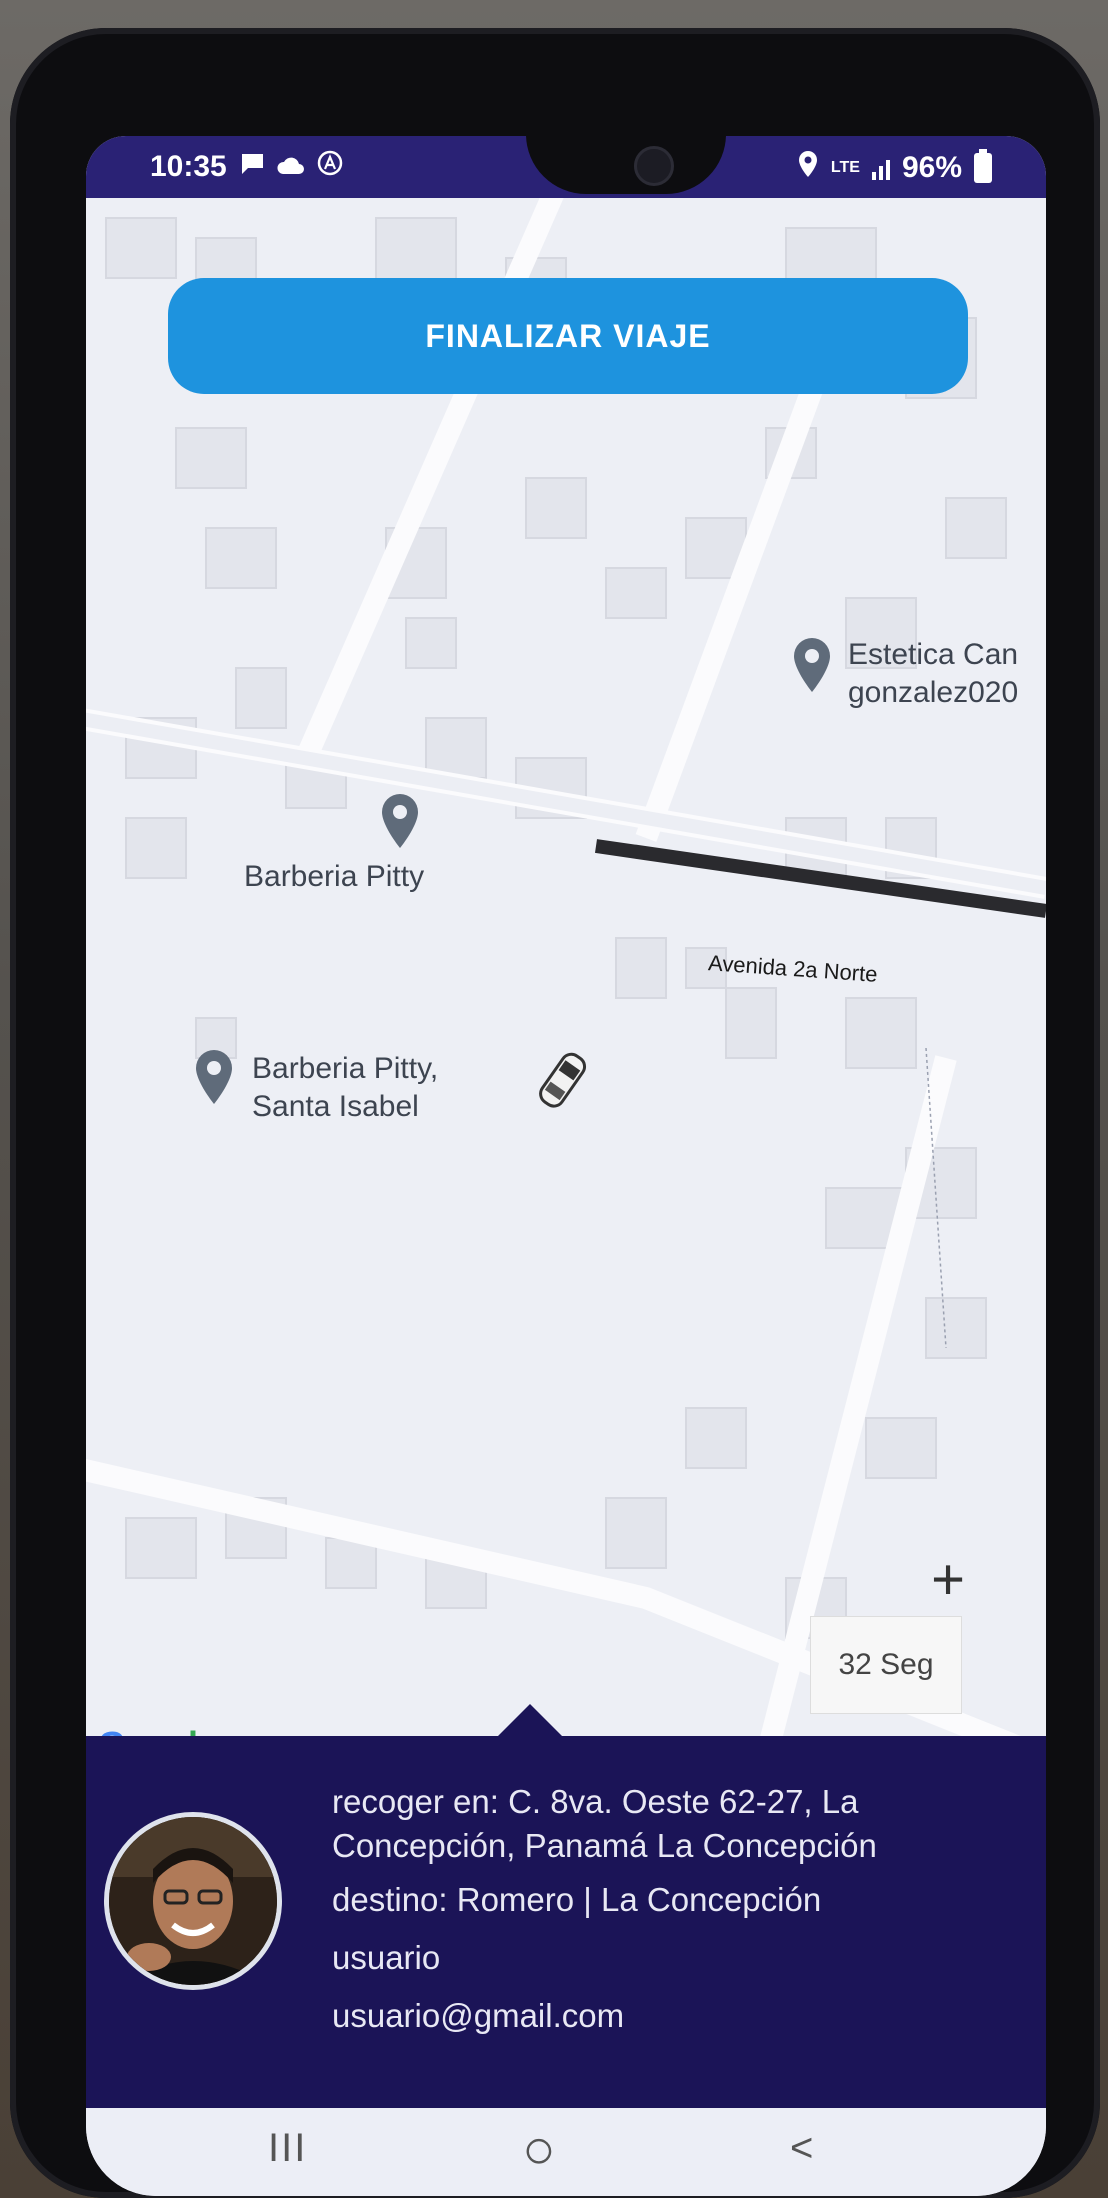 This screenshot has height=2198, width=1108. What do you see at coordinates (801, 2148) in the screenshot?
I see `back-button: <` at bounding box center [801, 2148].